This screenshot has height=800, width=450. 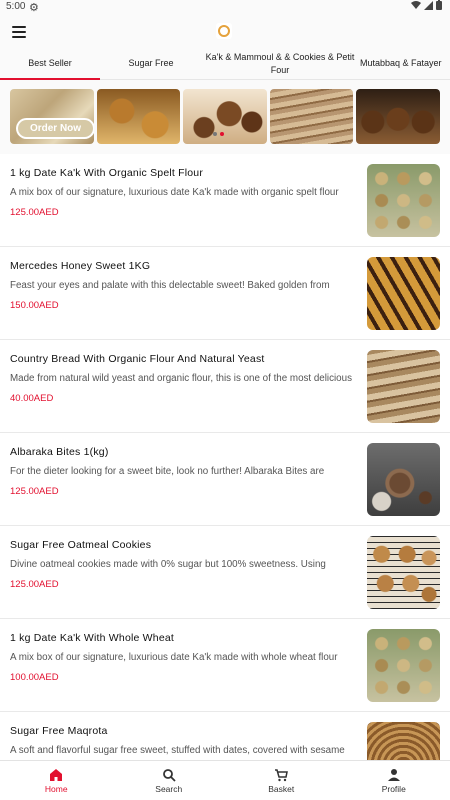 What do you see at coordinates (398, 116) in the screenshot?
I see `banner-image-rolls` at bounding box center [398, 116].